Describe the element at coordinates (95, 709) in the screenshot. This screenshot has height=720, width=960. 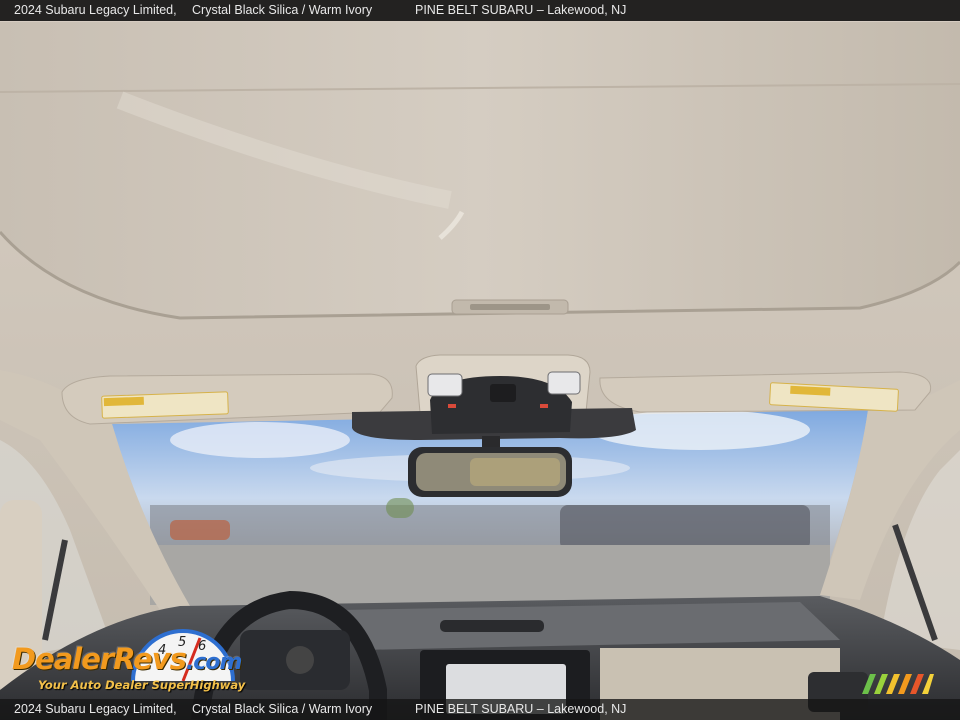
I see `vehicle-model-label-bottom: 2024 Subaru Legacy Limited,` at that location.